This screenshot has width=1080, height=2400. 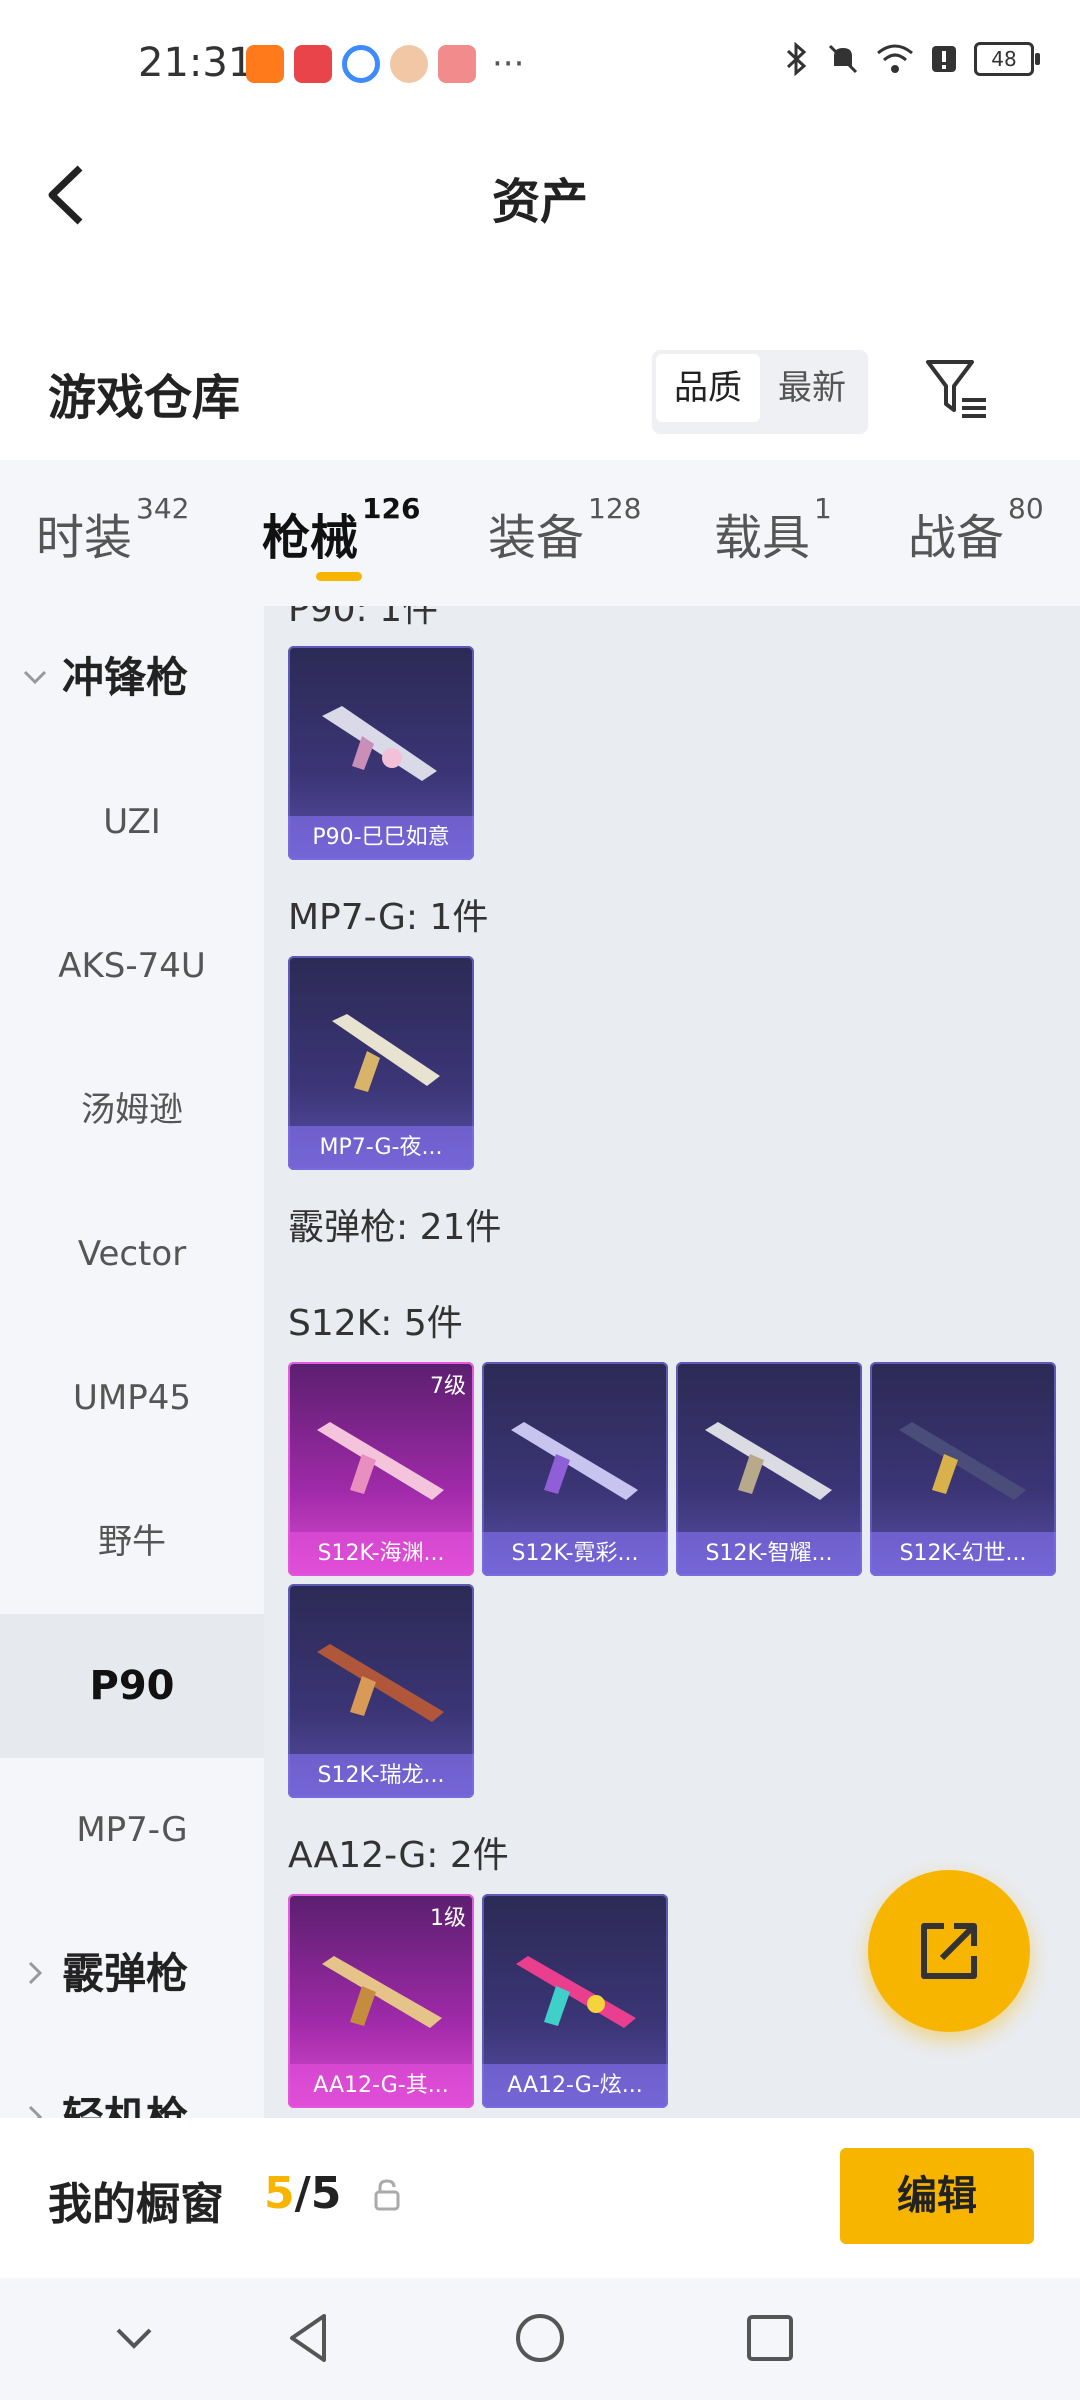 I want to click on sidebar-group-label: 霰弹枪, so click(x=125, y=1973).